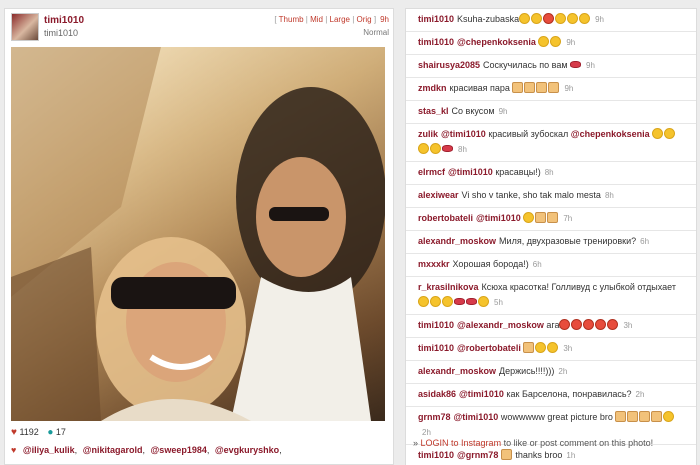 This screenshot has width=700, height=465. Describe the element at coordinates (531, 195) in the screenshot. I see `comment-text: Vi sho v tanke, sho tak malo mesta` at that location.